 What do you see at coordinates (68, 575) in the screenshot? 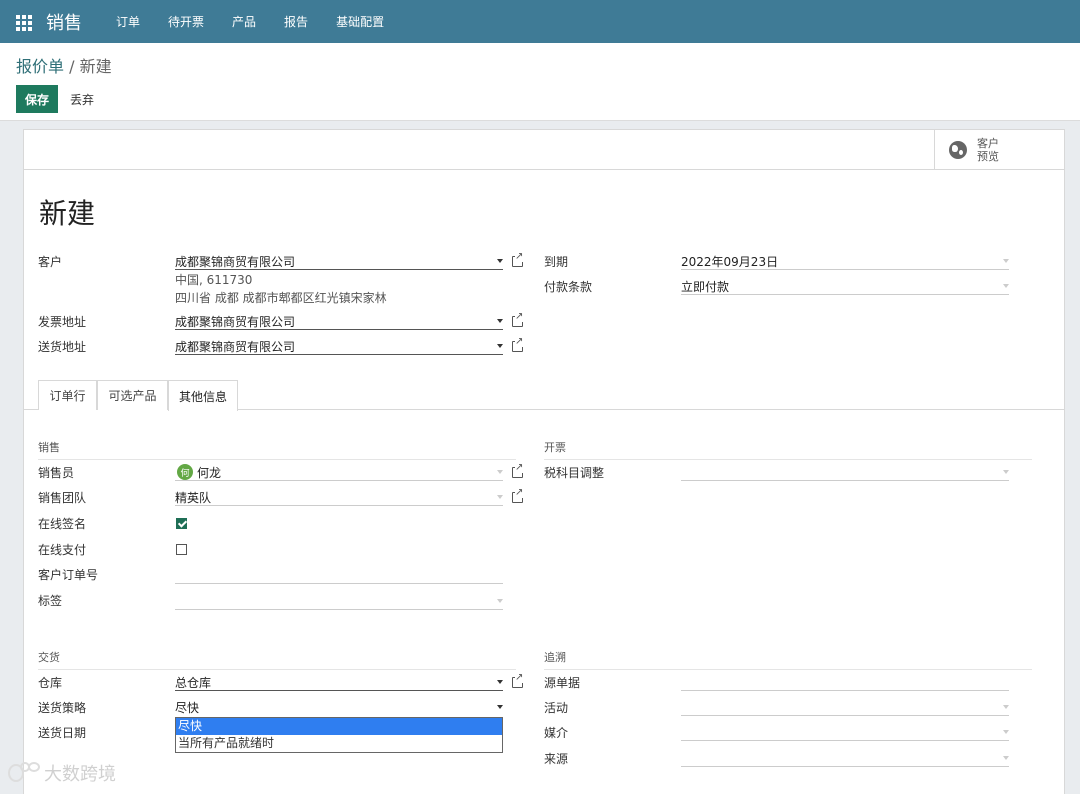
I see `customer-reference-label: 客户订单号` at bounding box center [68, 575].